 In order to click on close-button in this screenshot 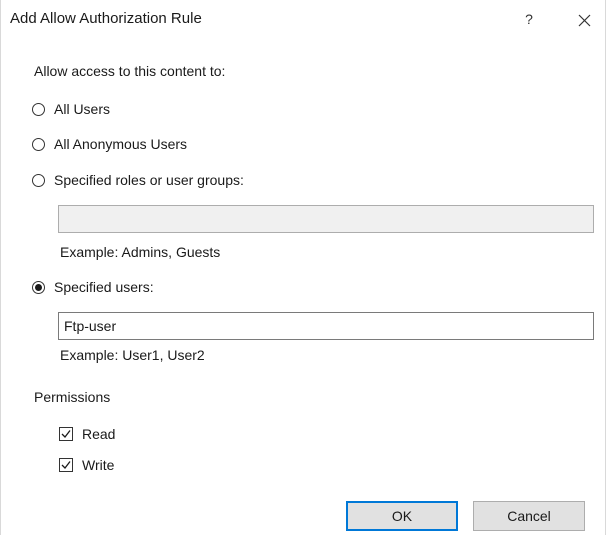, I will do `click(584, 20)`.